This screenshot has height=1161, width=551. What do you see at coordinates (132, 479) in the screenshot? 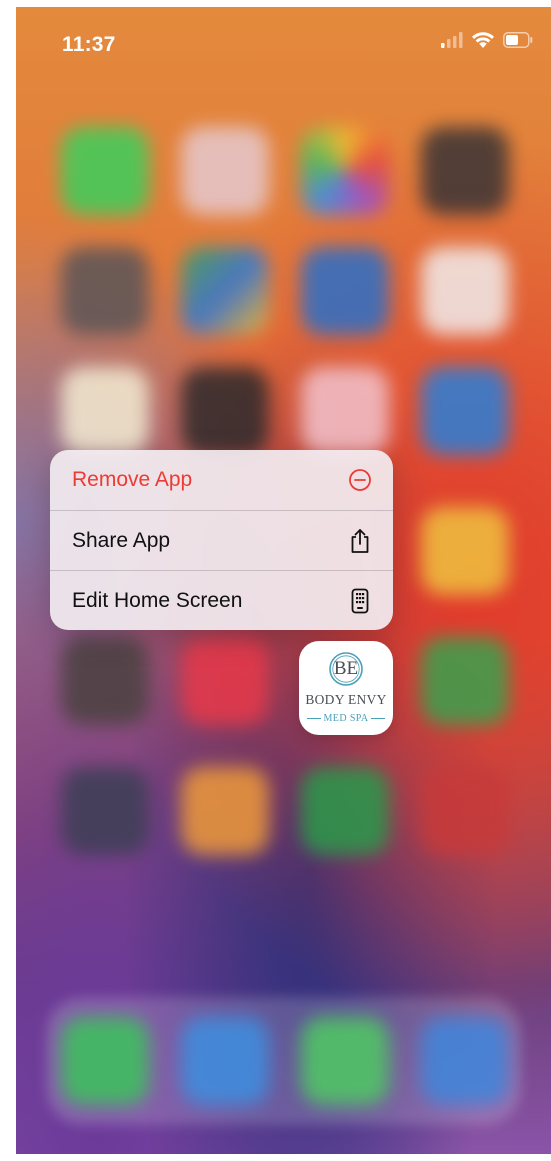
I see `menu-item-label: Remove App` at bounding box center [132, 479].